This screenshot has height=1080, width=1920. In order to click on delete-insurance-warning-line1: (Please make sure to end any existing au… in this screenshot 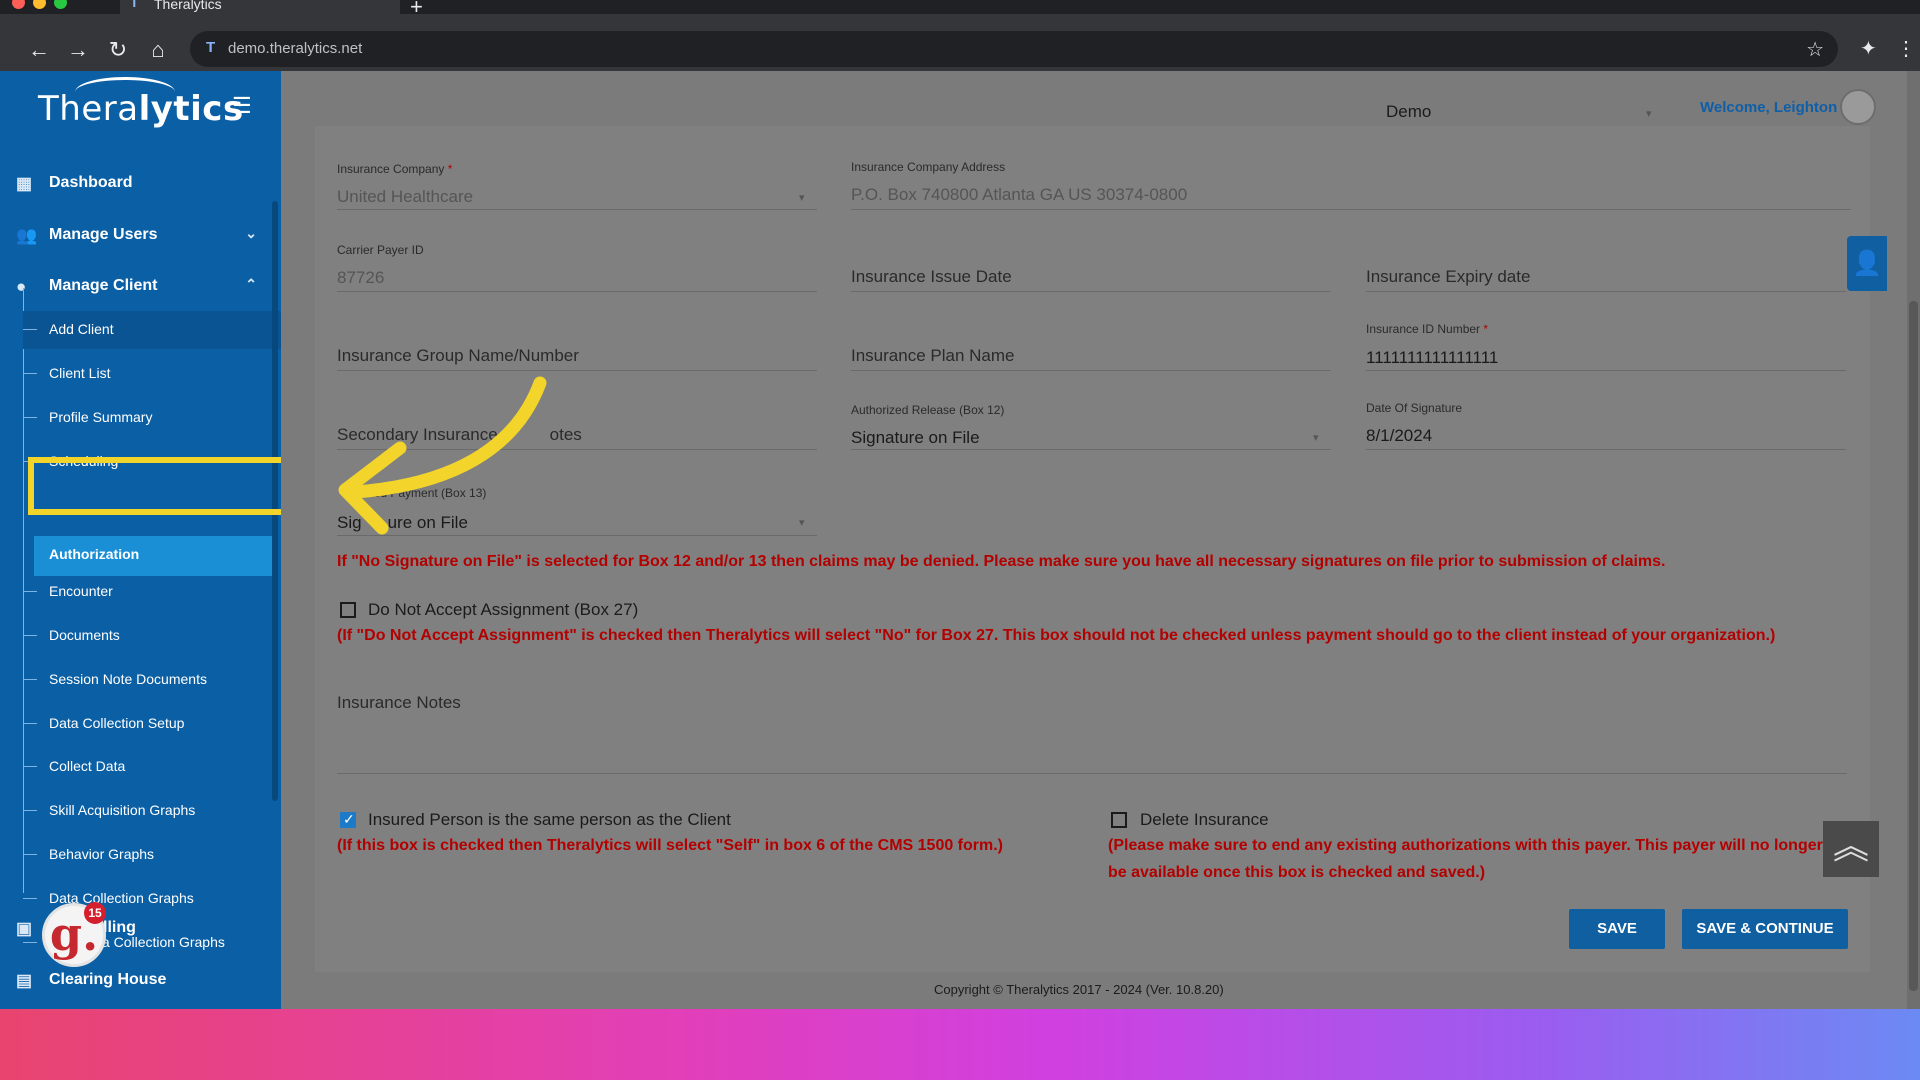, I will do `click(1465, 845)`.